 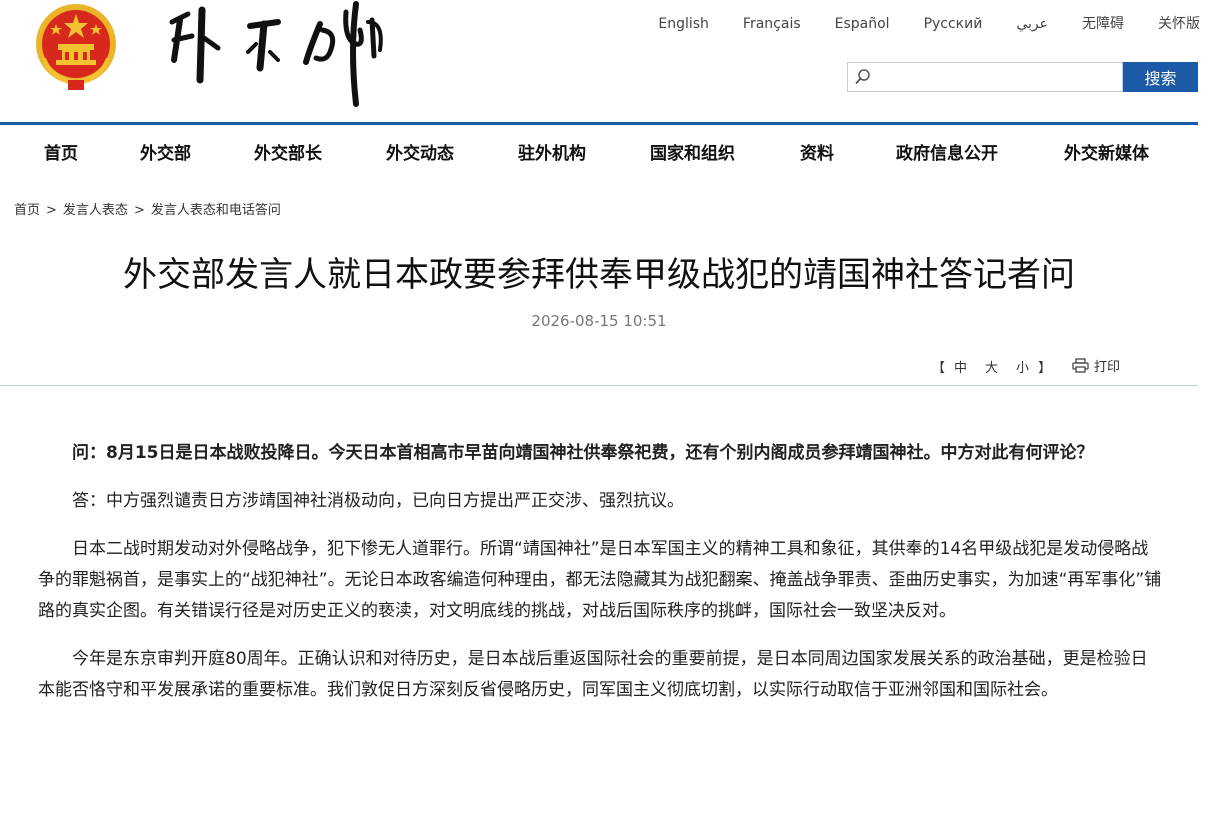 What do you see at coordinates (1045, 368) in the screenshot?
I see `font-size-close-bracket: 】` at bounding box center [1045, 368].